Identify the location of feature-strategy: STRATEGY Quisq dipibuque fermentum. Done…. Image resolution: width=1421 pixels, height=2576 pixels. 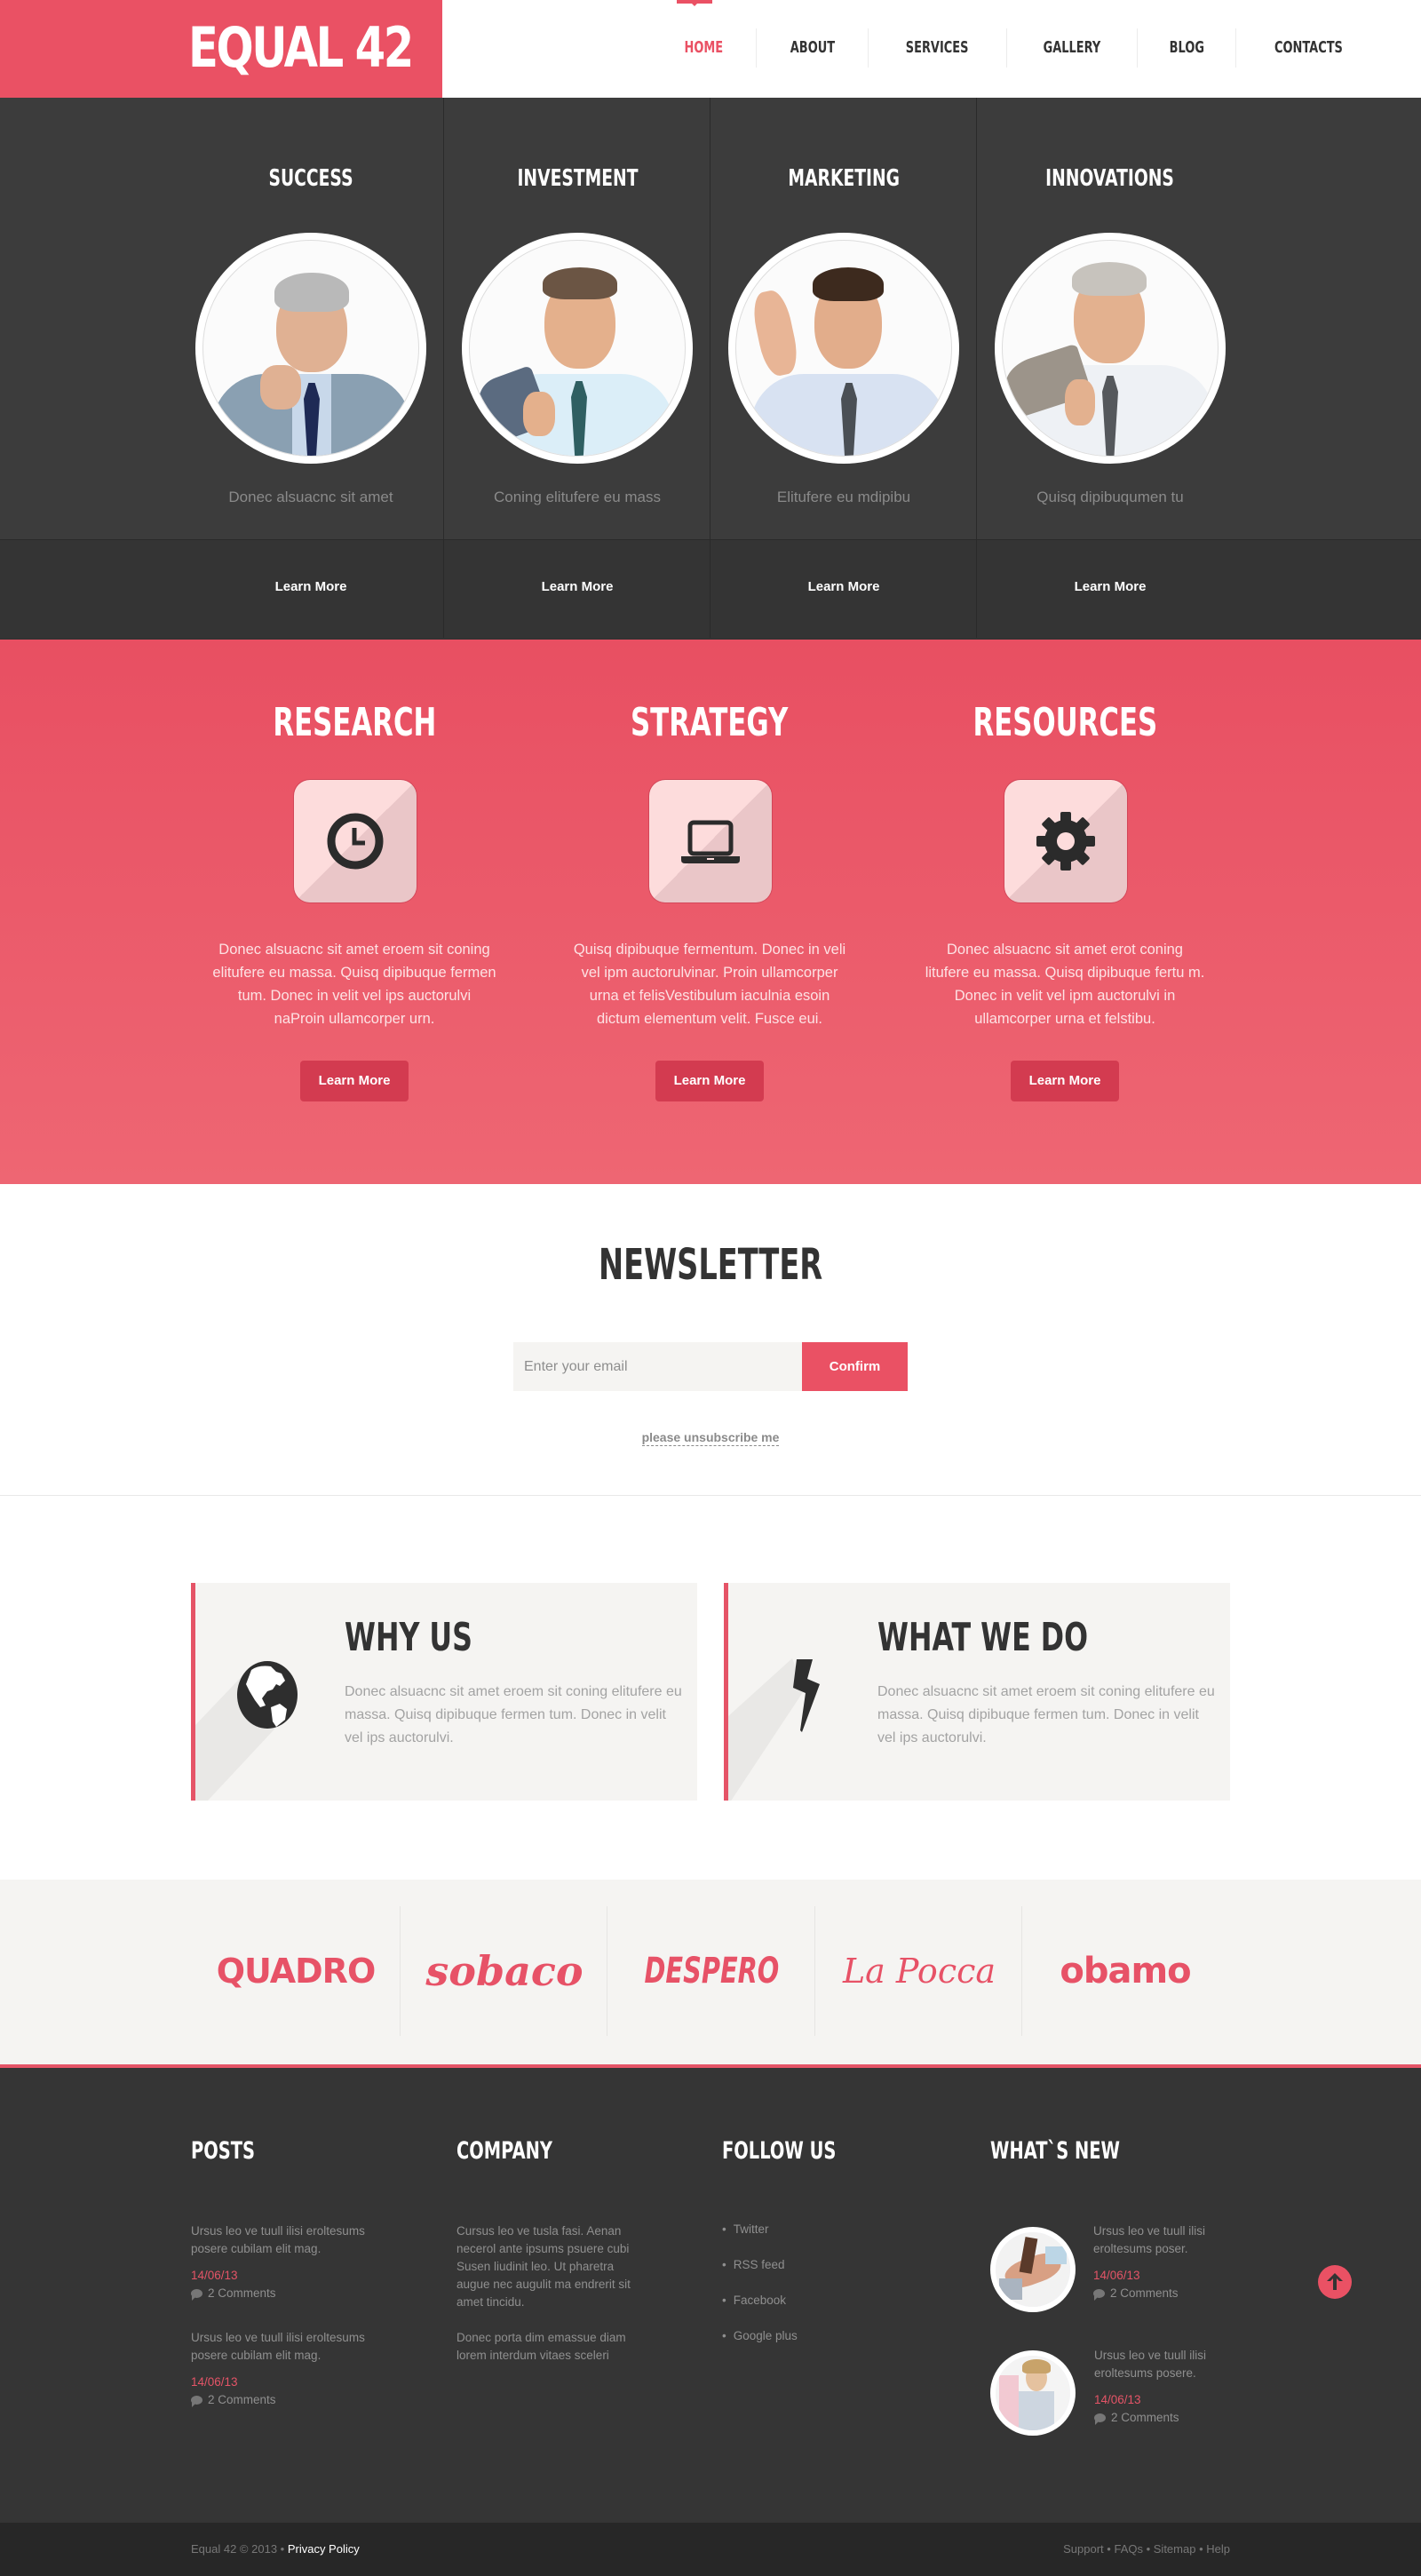
(709, 912).